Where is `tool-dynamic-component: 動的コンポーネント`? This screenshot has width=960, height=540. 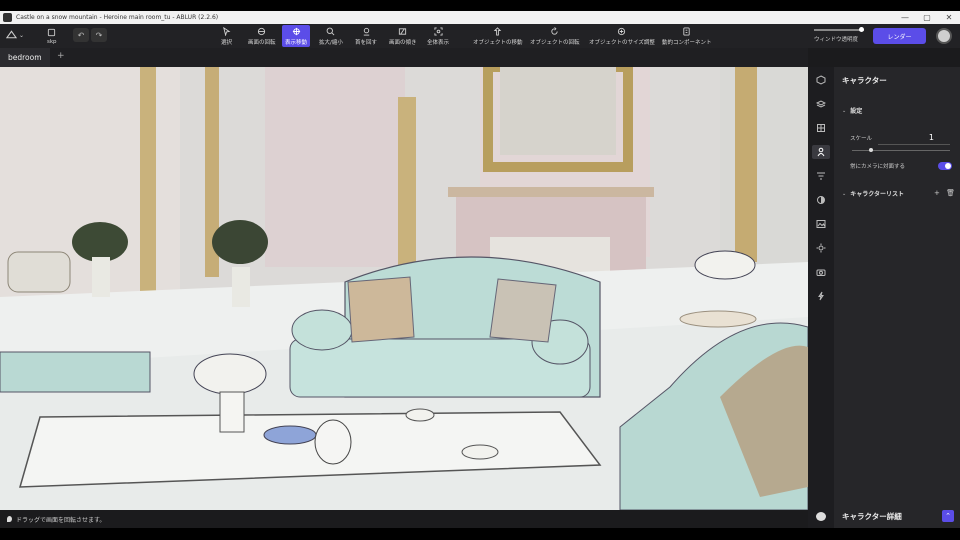
tool-dynamic-component: 動的コンポーネント is located at coordinates (687, 36).